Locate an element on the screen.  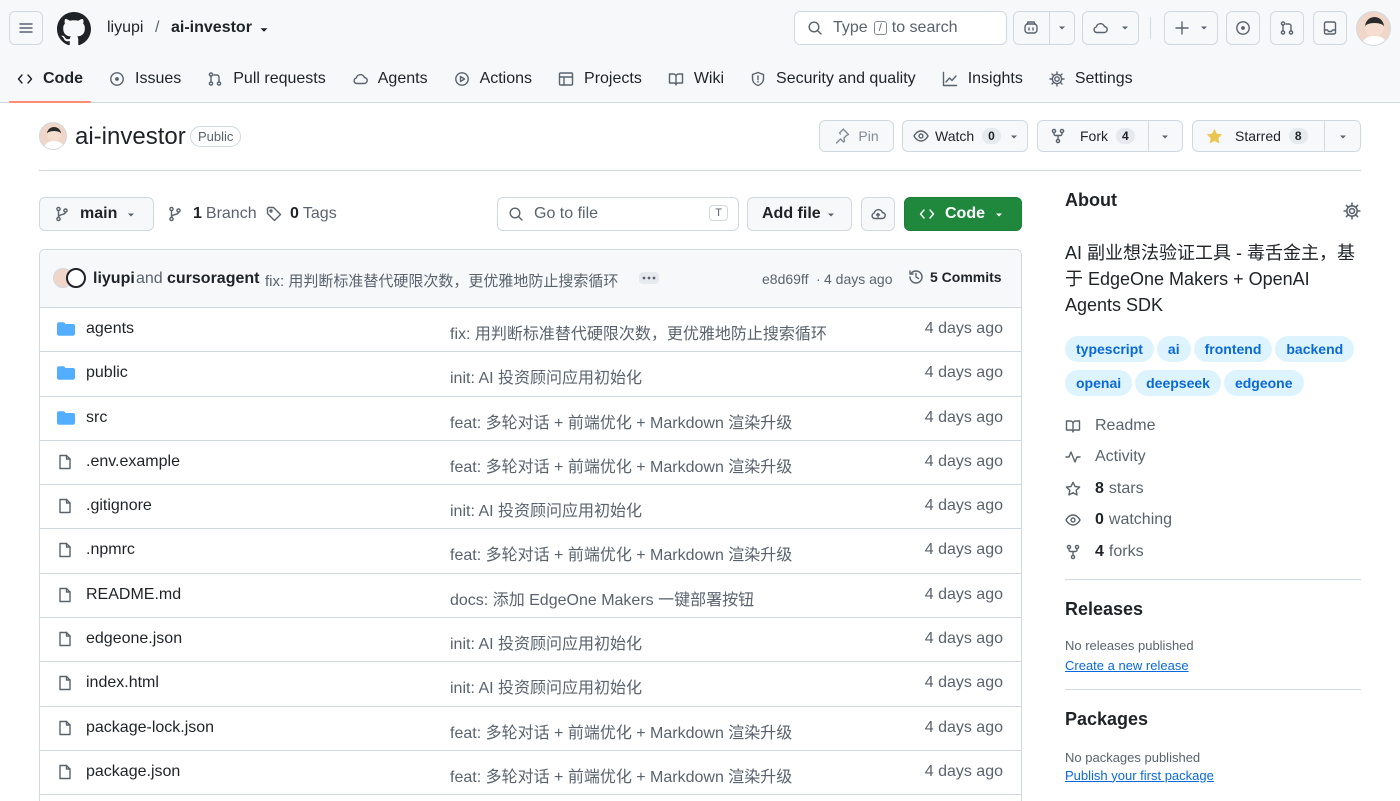
code-button: Code is located at coordinates (963, 214).